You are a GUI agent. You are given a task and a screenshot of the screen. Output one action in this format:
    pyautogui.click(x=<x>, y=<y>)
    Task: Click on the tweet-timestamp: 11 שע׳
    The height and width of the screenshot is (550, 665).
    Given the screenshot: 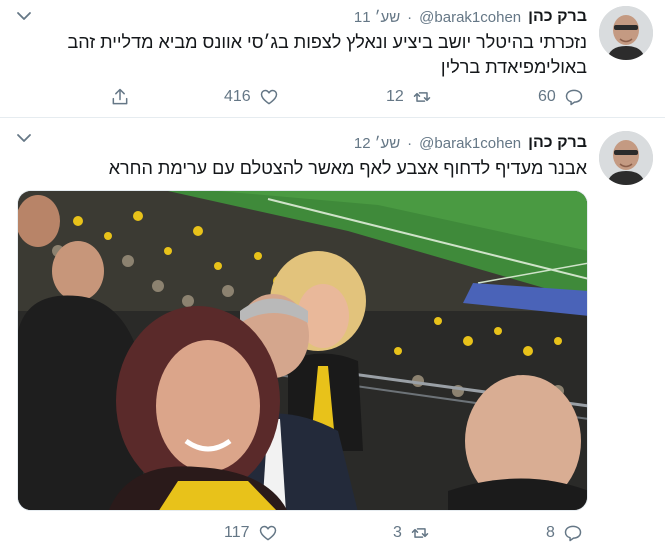 What is the action you would take?
    pyautogui.click(x=377, y=17)
    